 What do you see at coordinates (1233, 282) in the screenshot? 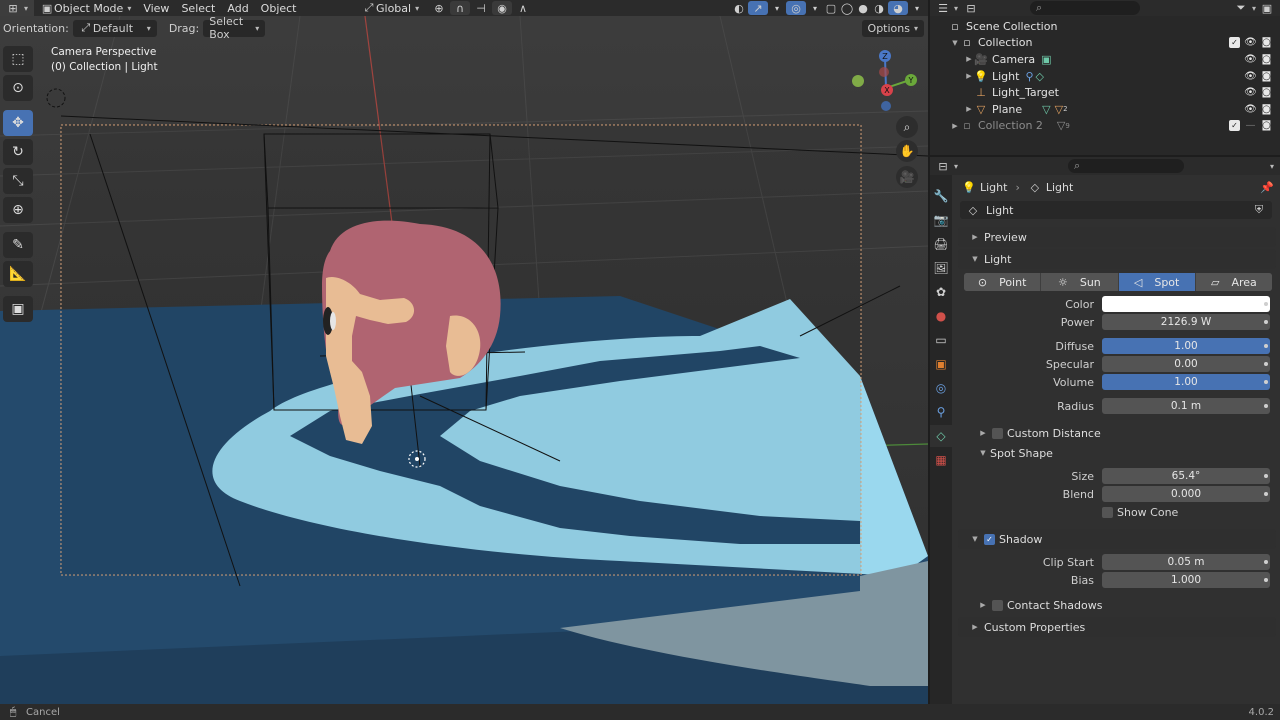
I see `light-type-area: ▱ Area` at bounding box center [1233, 282].